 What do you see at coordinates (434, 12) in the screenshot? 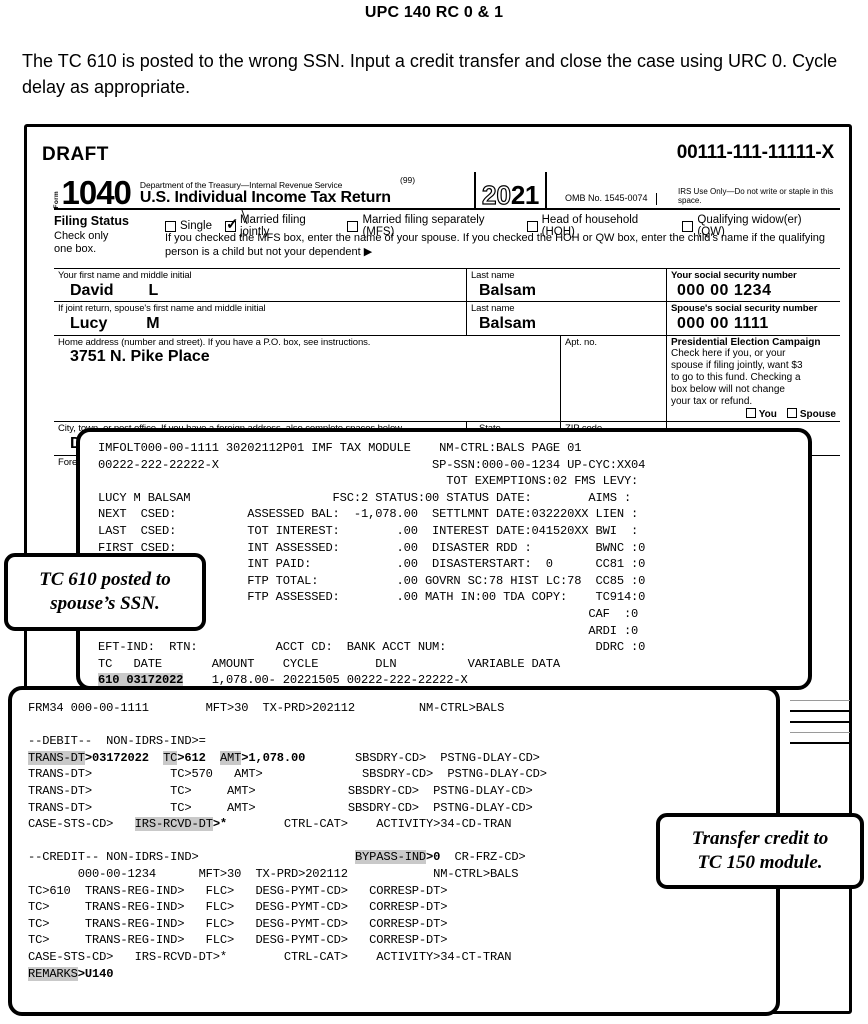
I see `page-title: UPC 140 RC 0 & 1` at bounding box center [434, 12].